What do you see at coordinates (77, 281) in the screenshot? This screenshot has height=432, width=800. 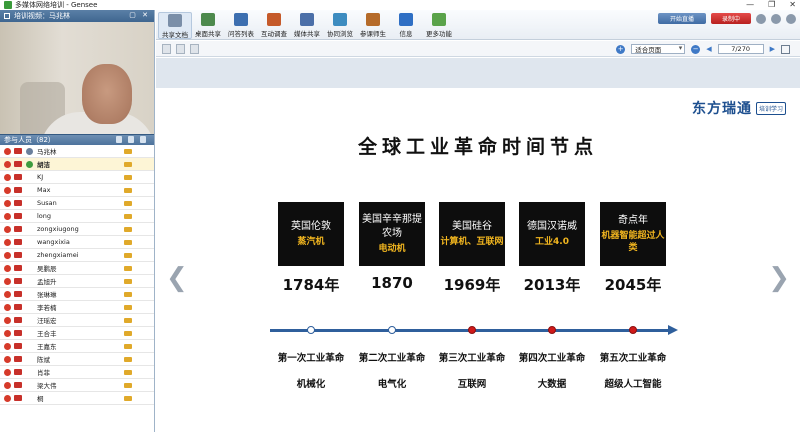 I see `attendee-row: 孟旭升` at bounding box center [77, 281].